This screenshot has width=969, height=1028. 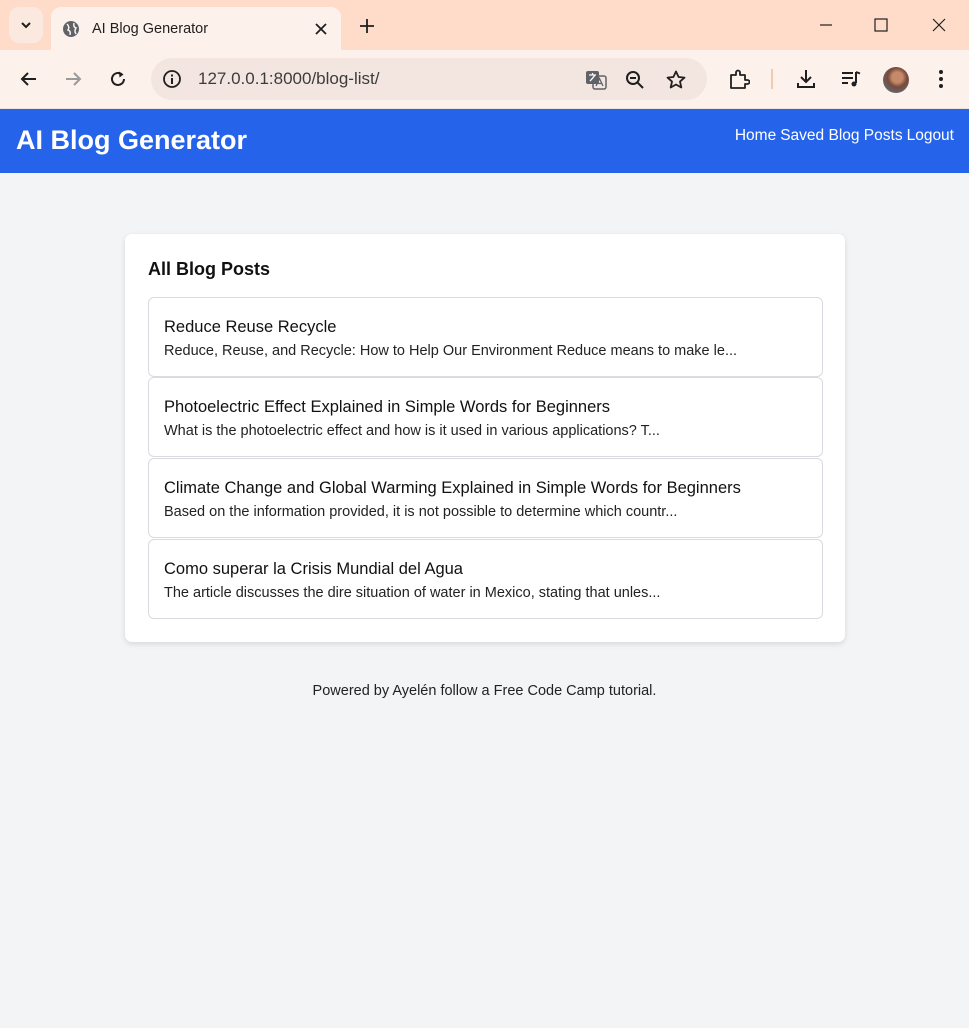 I want to click on browser-tab: AI Blog Generator, so click(x=196, y=28).